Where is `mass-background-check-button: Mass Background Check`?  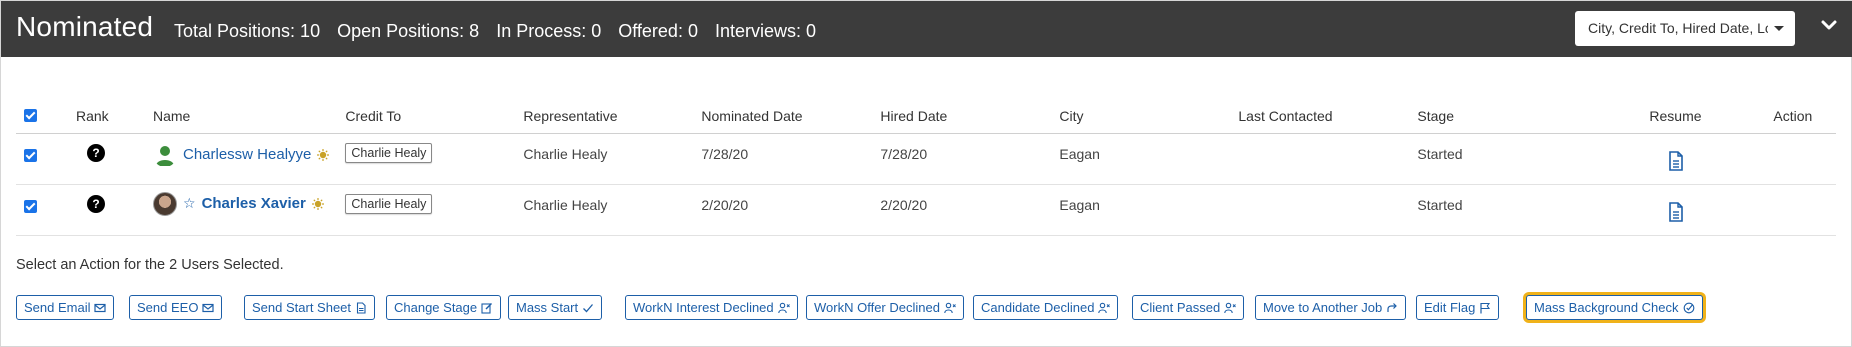 mass-background-check-button: Mass Background Check is located at coordinates (1614, 307).